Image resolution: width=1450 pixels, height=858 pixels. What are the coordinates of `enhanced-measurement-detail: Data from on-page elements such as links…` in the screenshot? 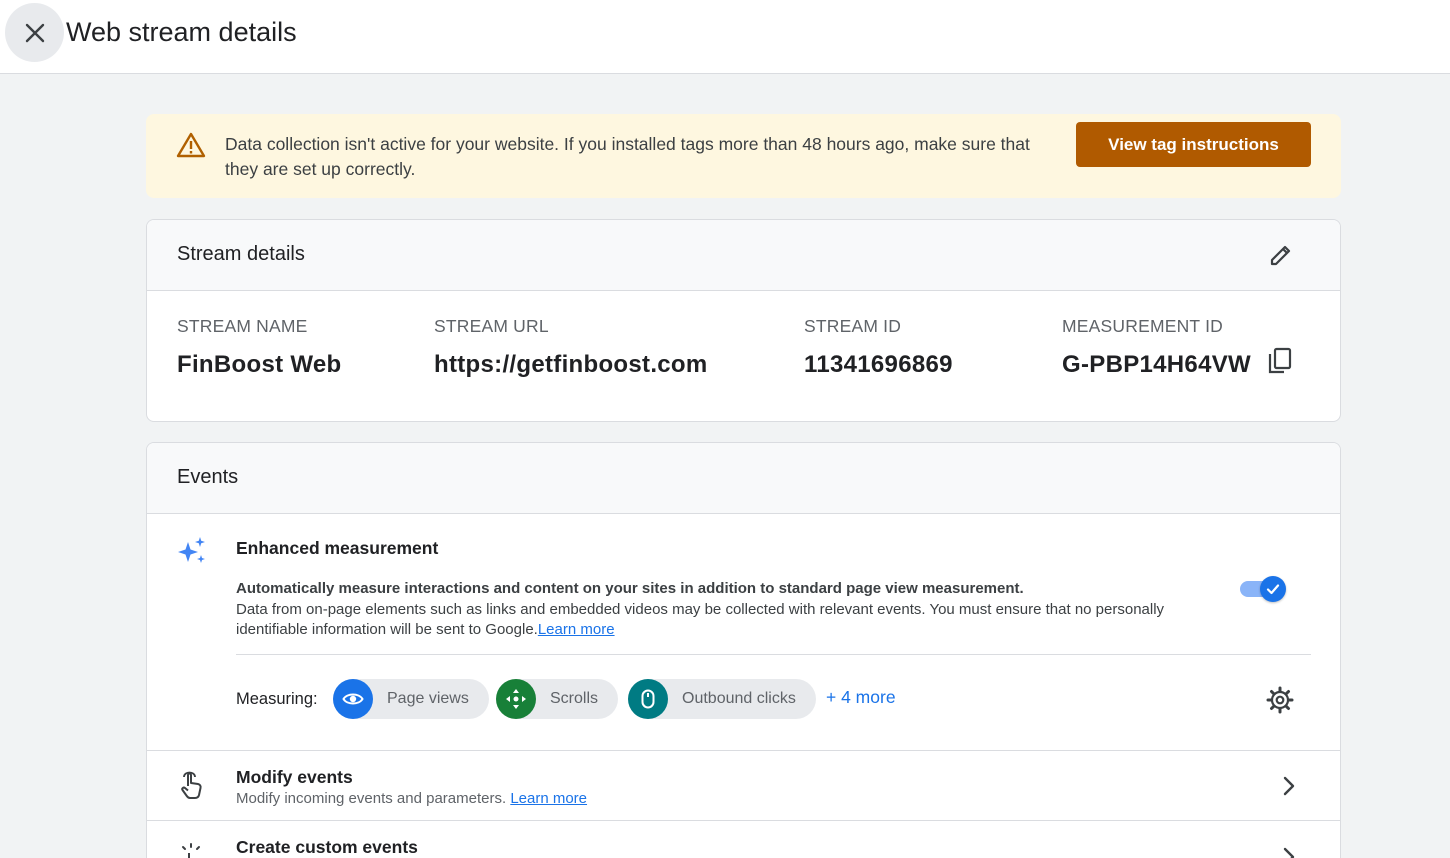 It's located at (700, 619).